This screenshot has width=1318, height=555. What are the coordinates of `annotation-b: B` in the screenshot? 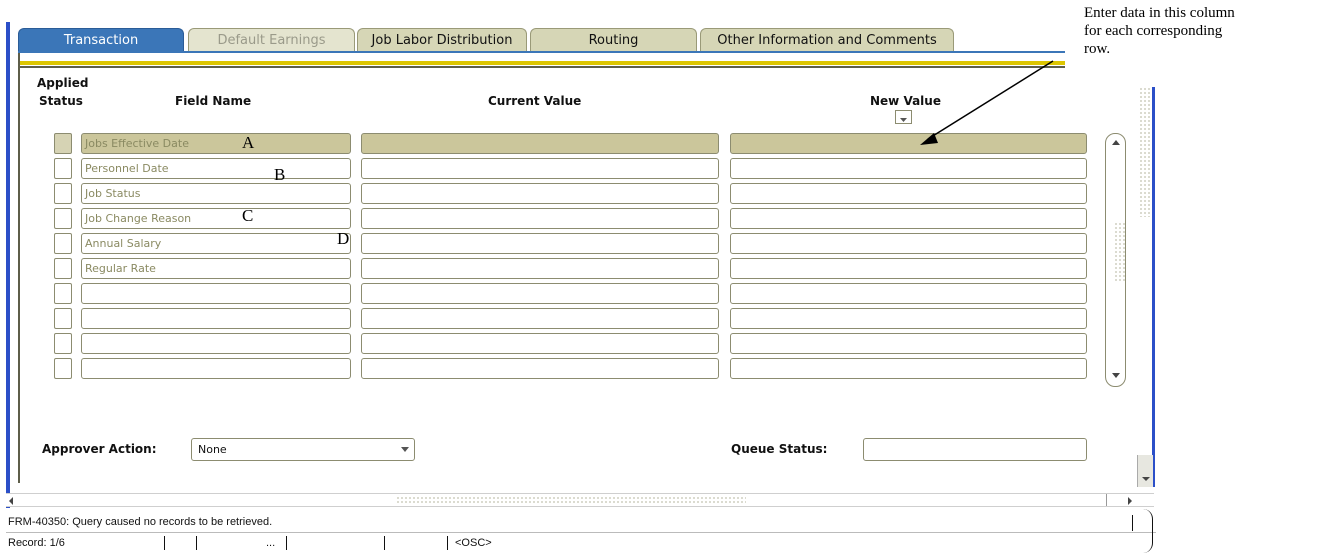 It's located at (280, 174).